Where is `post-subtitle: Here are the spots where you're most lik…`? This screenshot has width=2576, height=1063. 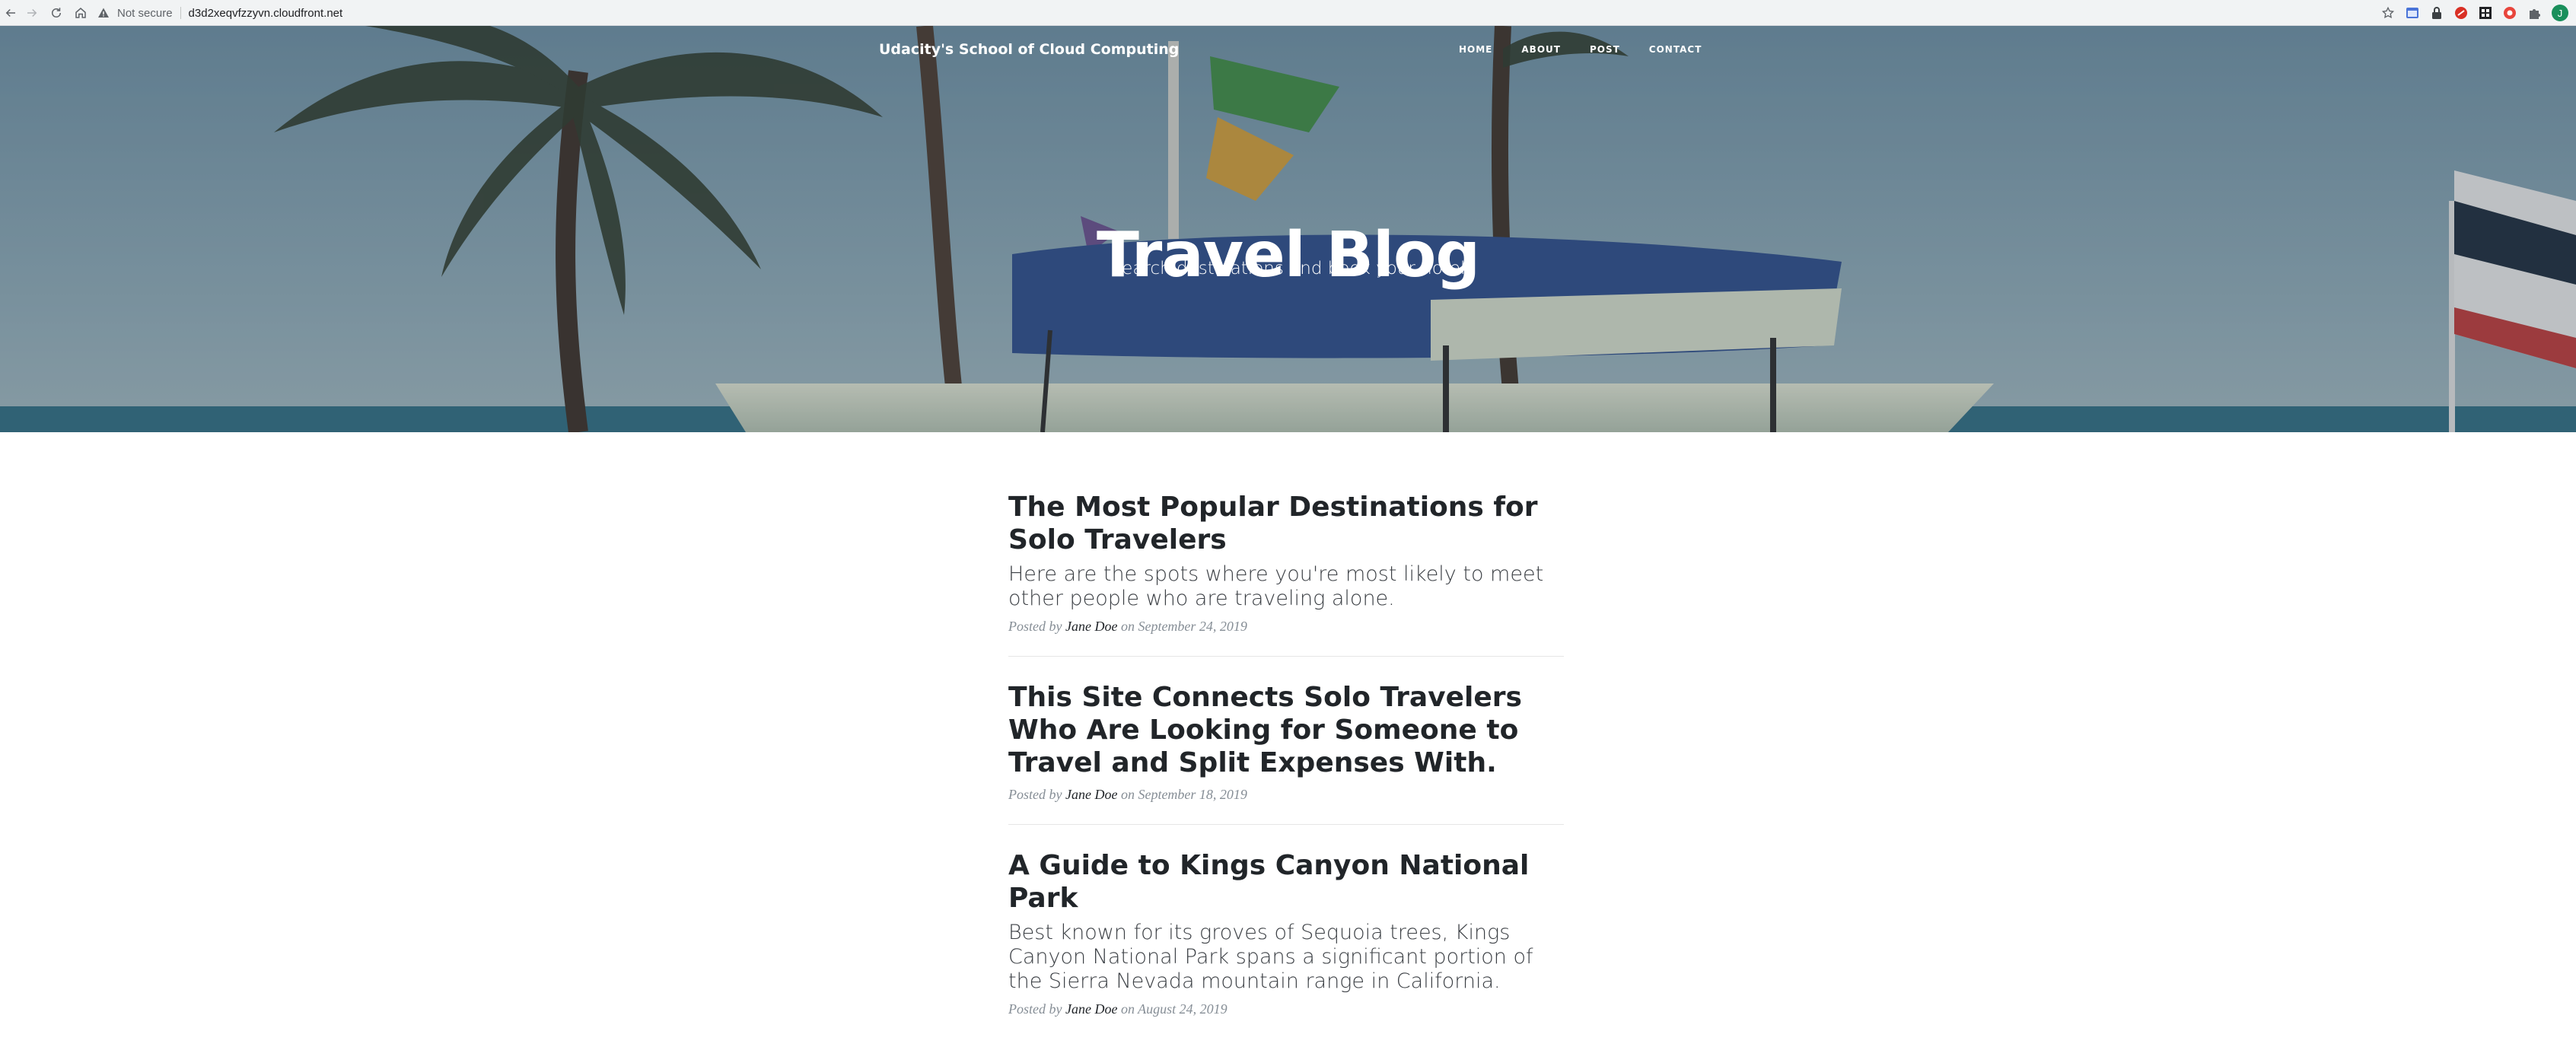 post-subtitle: Here are the spots where you're most lik… is located at coordinates (1286, 586).